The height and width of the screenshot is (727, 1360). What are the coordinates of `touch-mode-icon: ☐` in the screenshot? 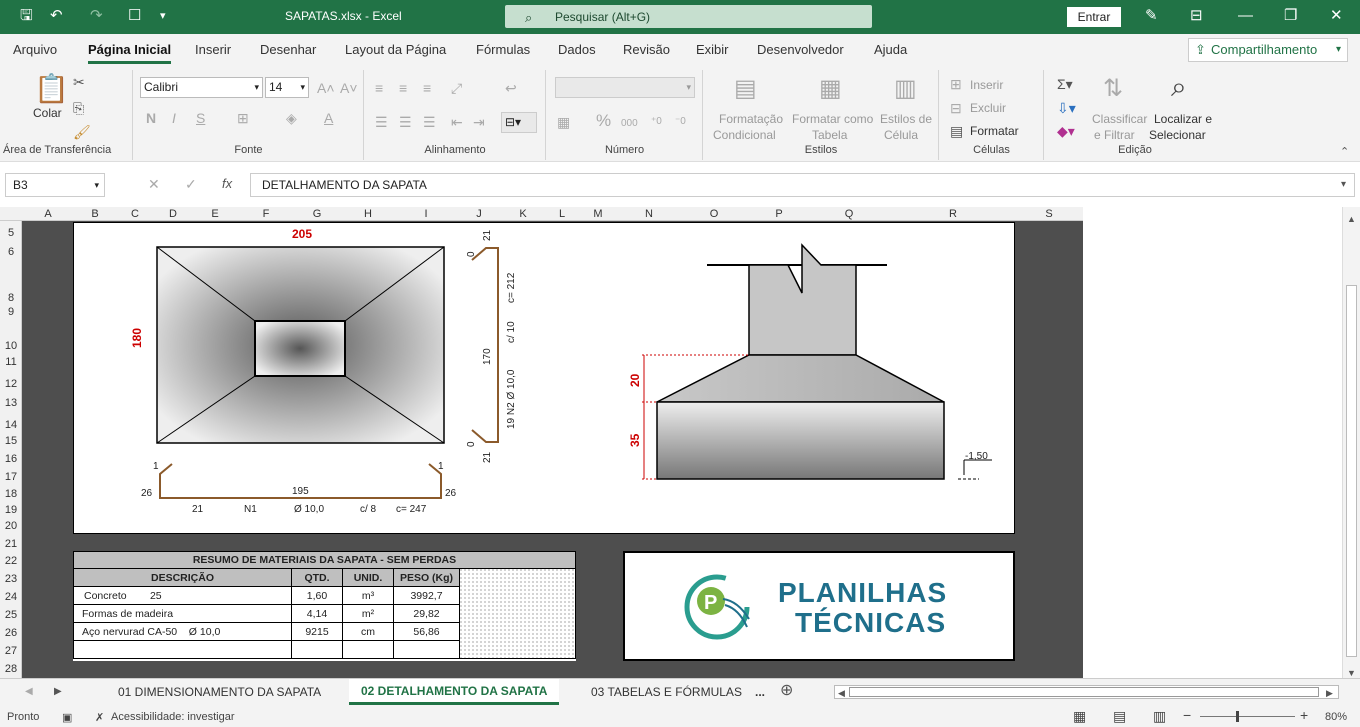 It's located at (134, 16).